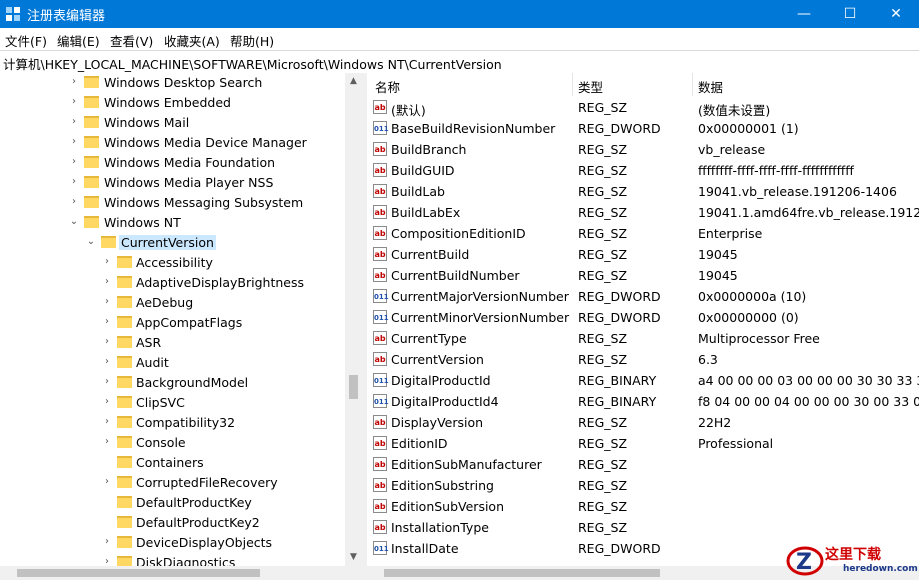 This screenshot has height=583, width=919. Describe the element at coordinates (172, 223) in the screenshot. I see `tree-item: ⌄ Windows NT` at that location.